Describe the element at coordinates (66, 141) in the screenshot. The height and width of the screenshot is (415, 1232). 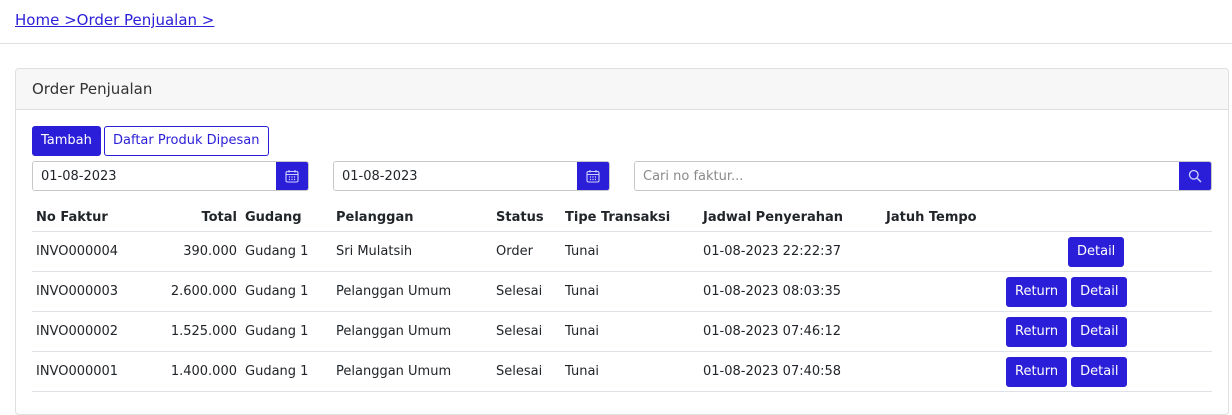
I see `add-button: Tambah` at that location.